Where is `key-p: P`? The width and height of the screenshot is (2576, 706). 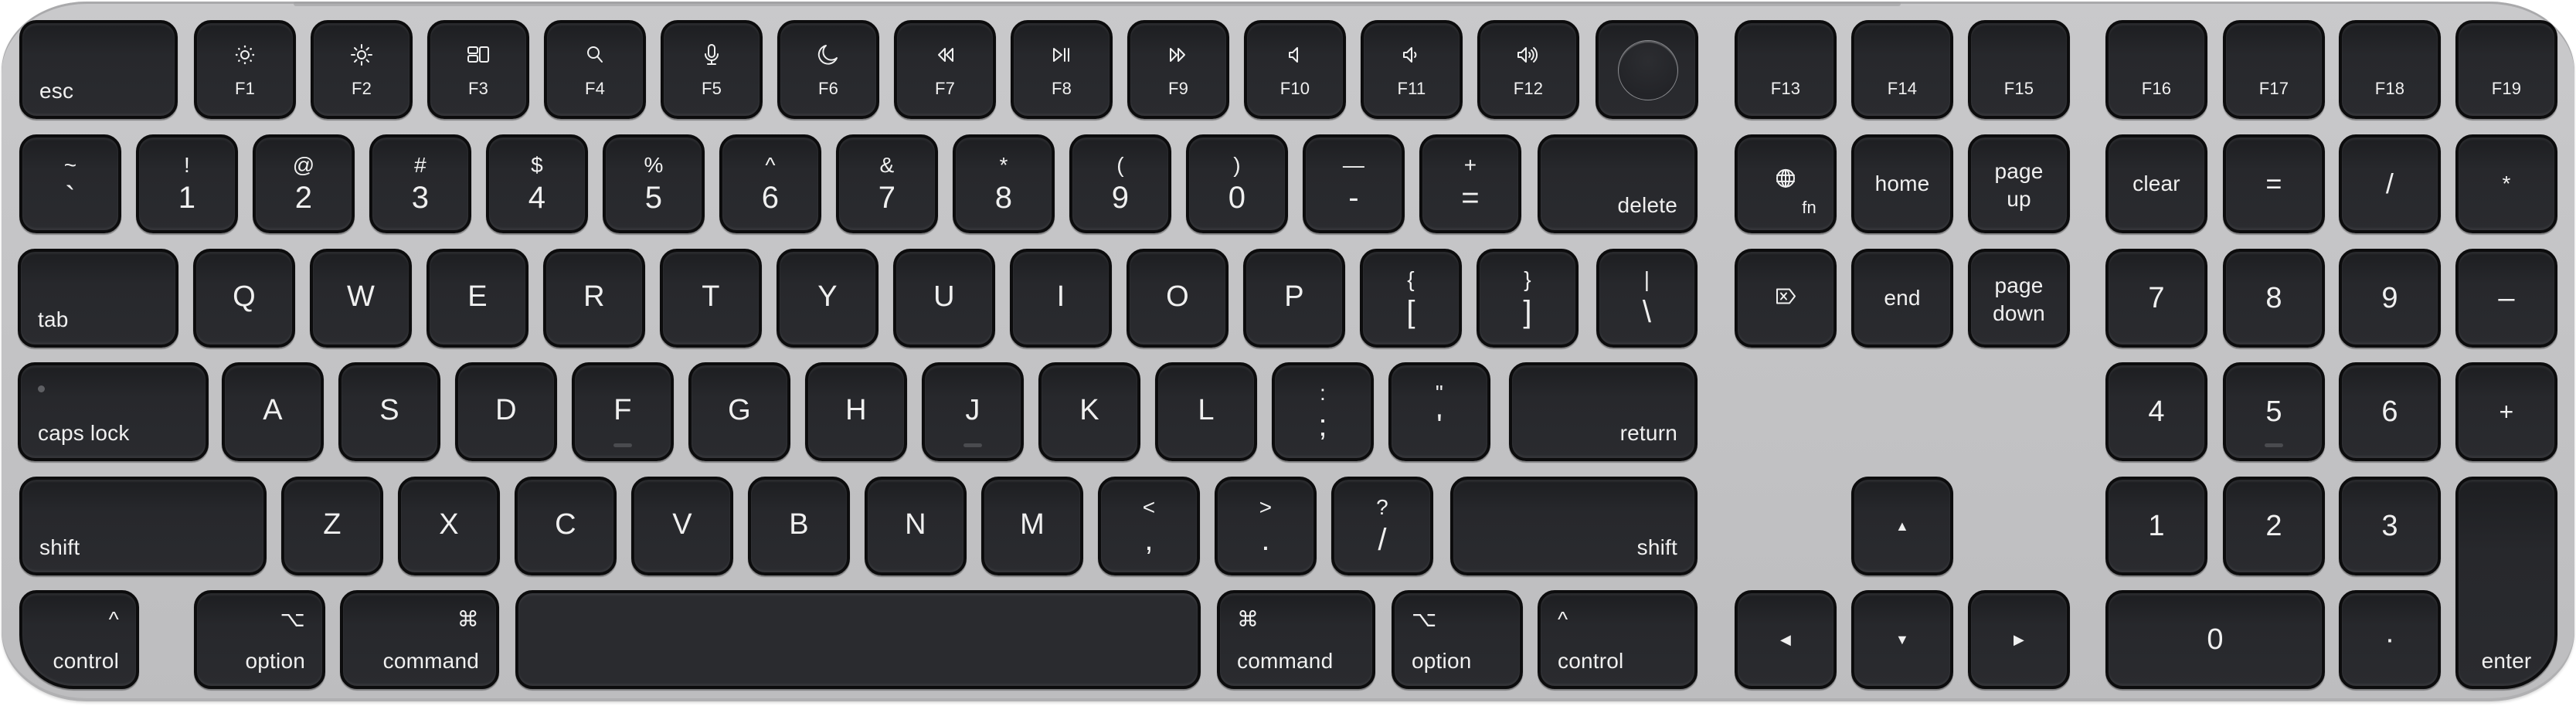
key-p: P is located at coordinates (1294, 299).